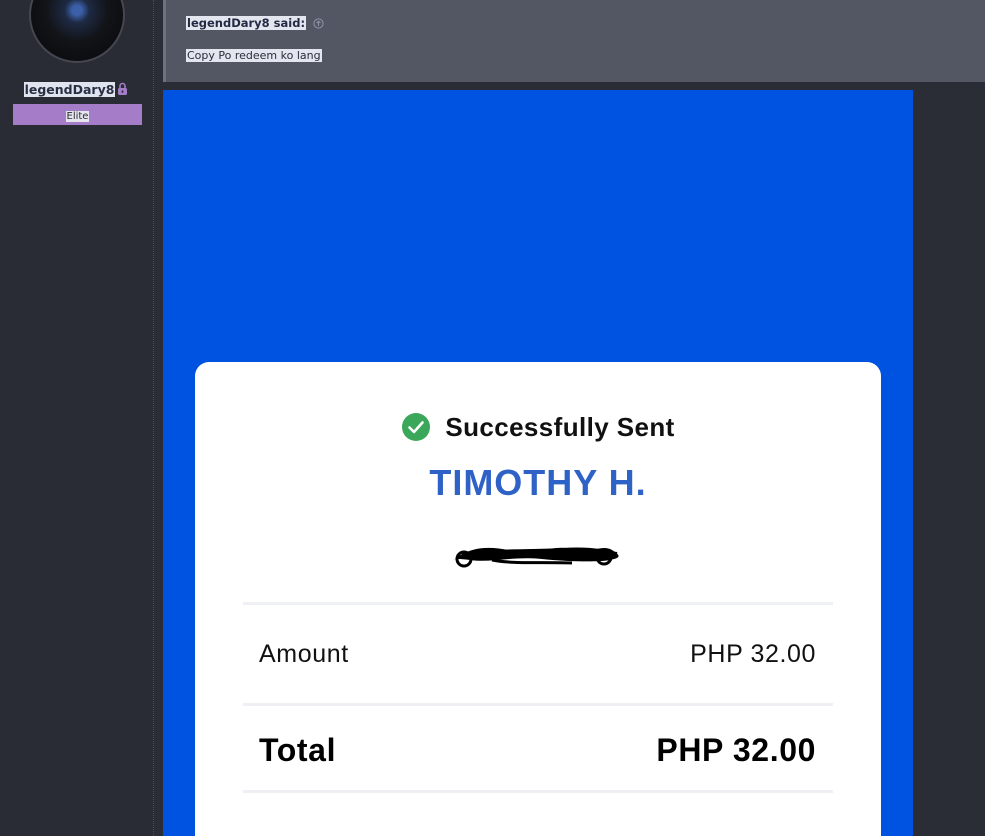 The height and width of the screenshot is (836, 985). Describe the element at coordinates (122, 91) in the screenshot. I see `lock-icon` at that location.